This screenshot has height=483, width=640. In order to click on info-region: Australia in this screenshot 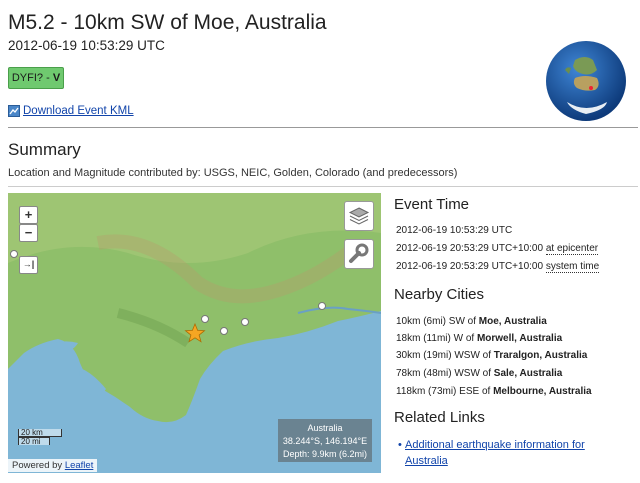, I will do `click(325, 428)`.